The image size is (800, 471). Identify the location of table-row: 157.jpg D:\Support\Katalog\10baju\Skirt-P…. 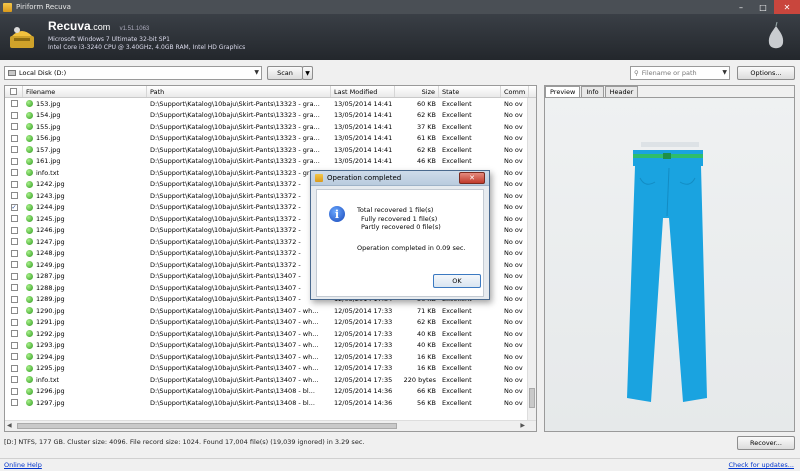
(270, 150).